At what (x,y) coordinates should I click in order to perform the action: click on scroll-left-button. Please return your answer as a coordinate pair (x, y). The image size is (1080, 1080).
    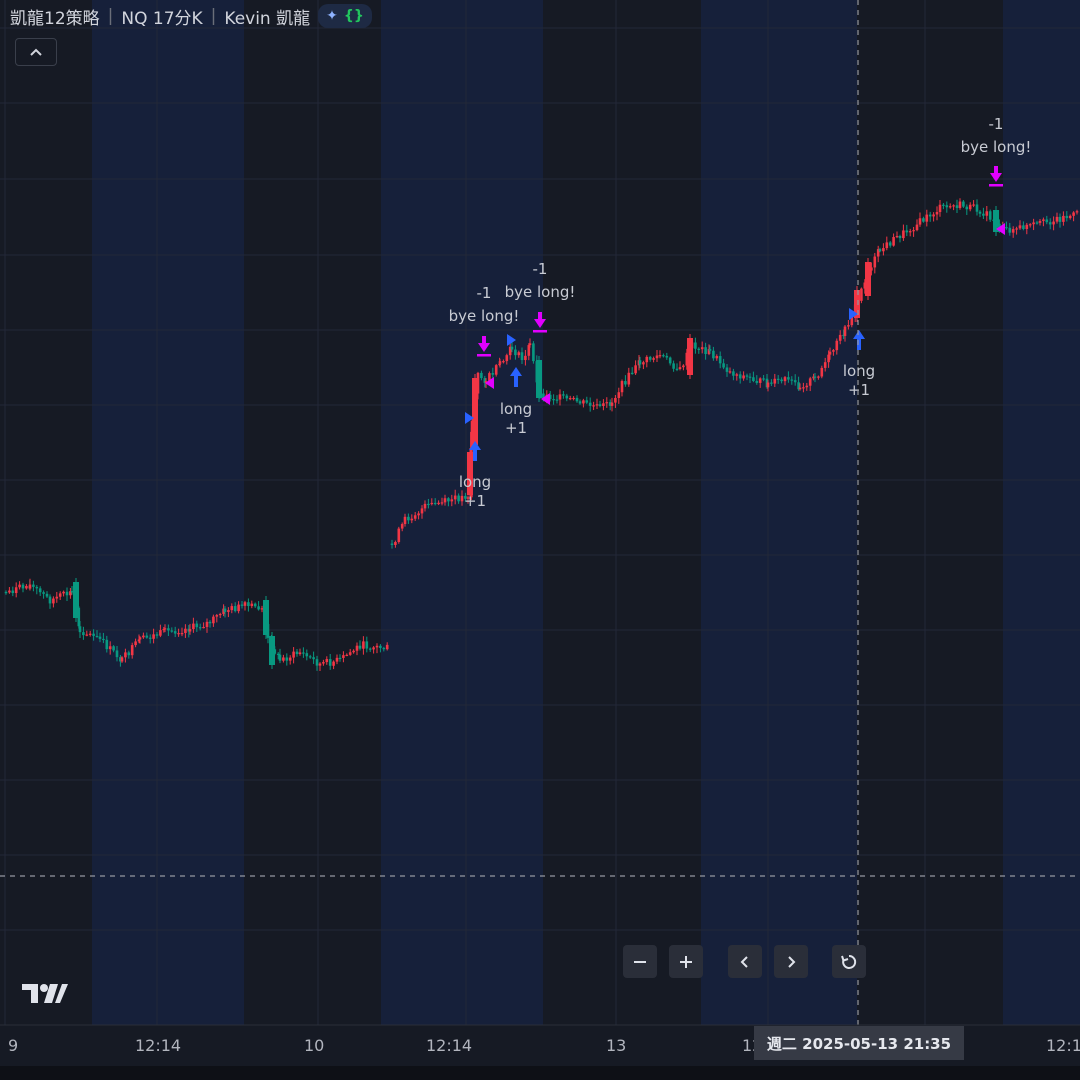
    Looking at the image, I should click on (745, 961).